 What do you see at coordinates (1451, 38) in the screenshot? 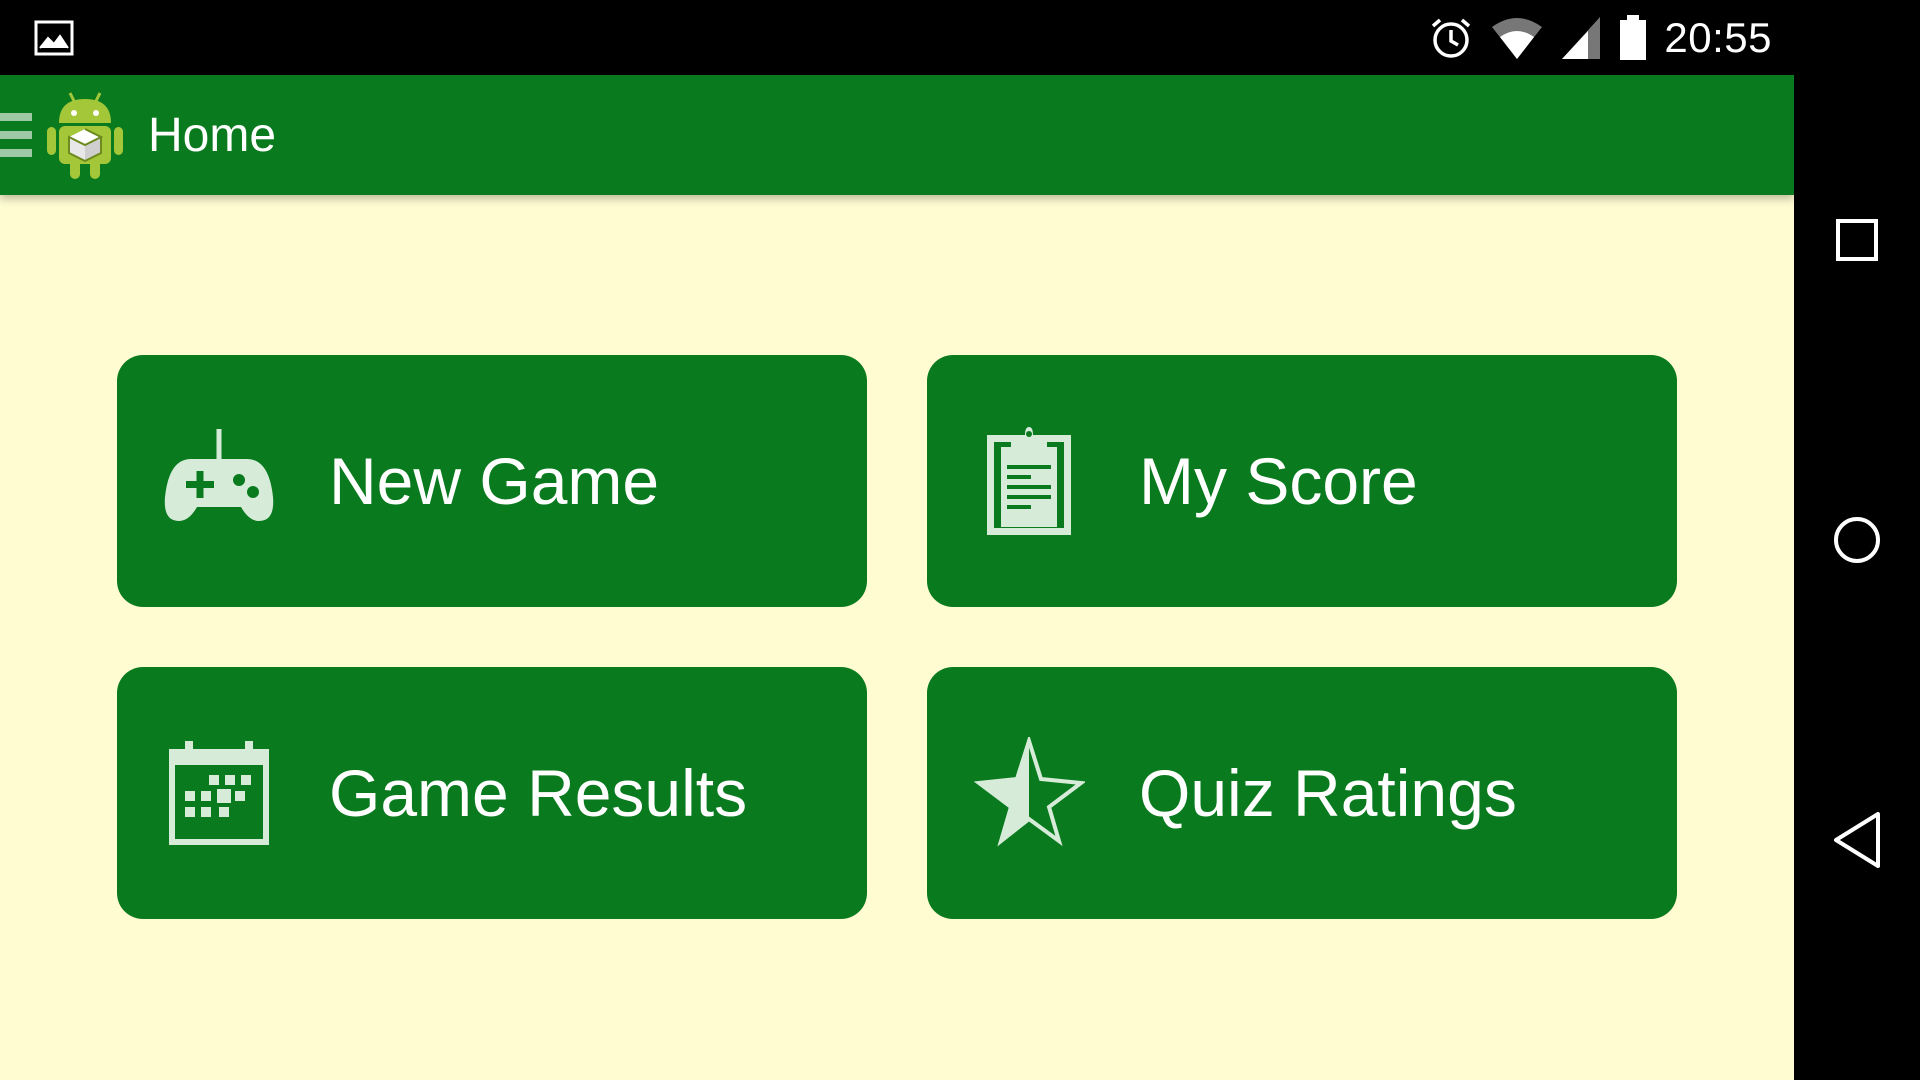
I see `alarm-icon` at bounding box center [1451, 38].